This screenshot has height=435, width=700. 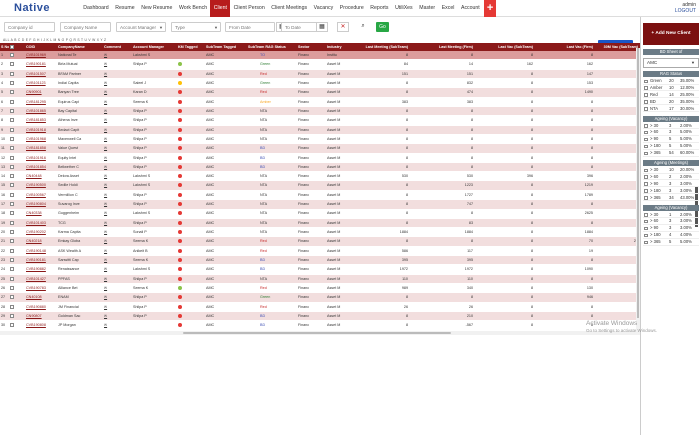 What do you see at coordinates (671, 215) in the screenshot?
I see `sidebar-stat-row: > 30 1 2.00%` at bounding box center [671, 215].